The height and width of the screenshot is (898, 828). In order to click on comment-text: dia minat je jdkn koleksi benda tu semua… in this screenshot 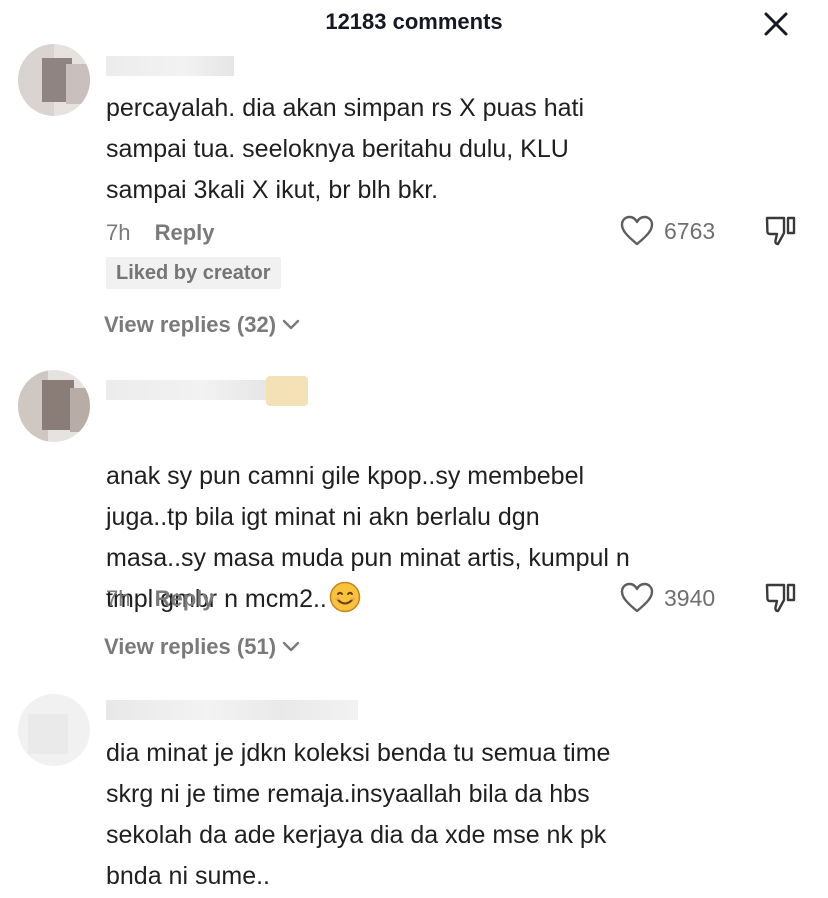, I will do `click(358, 814)`.